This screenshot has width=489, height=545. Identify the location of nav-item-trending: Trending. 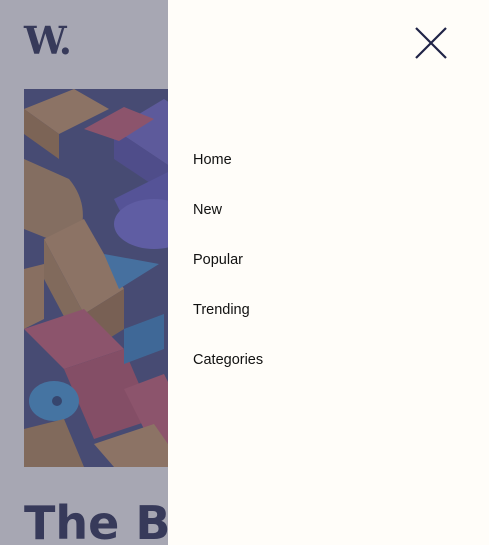
(228, 325).